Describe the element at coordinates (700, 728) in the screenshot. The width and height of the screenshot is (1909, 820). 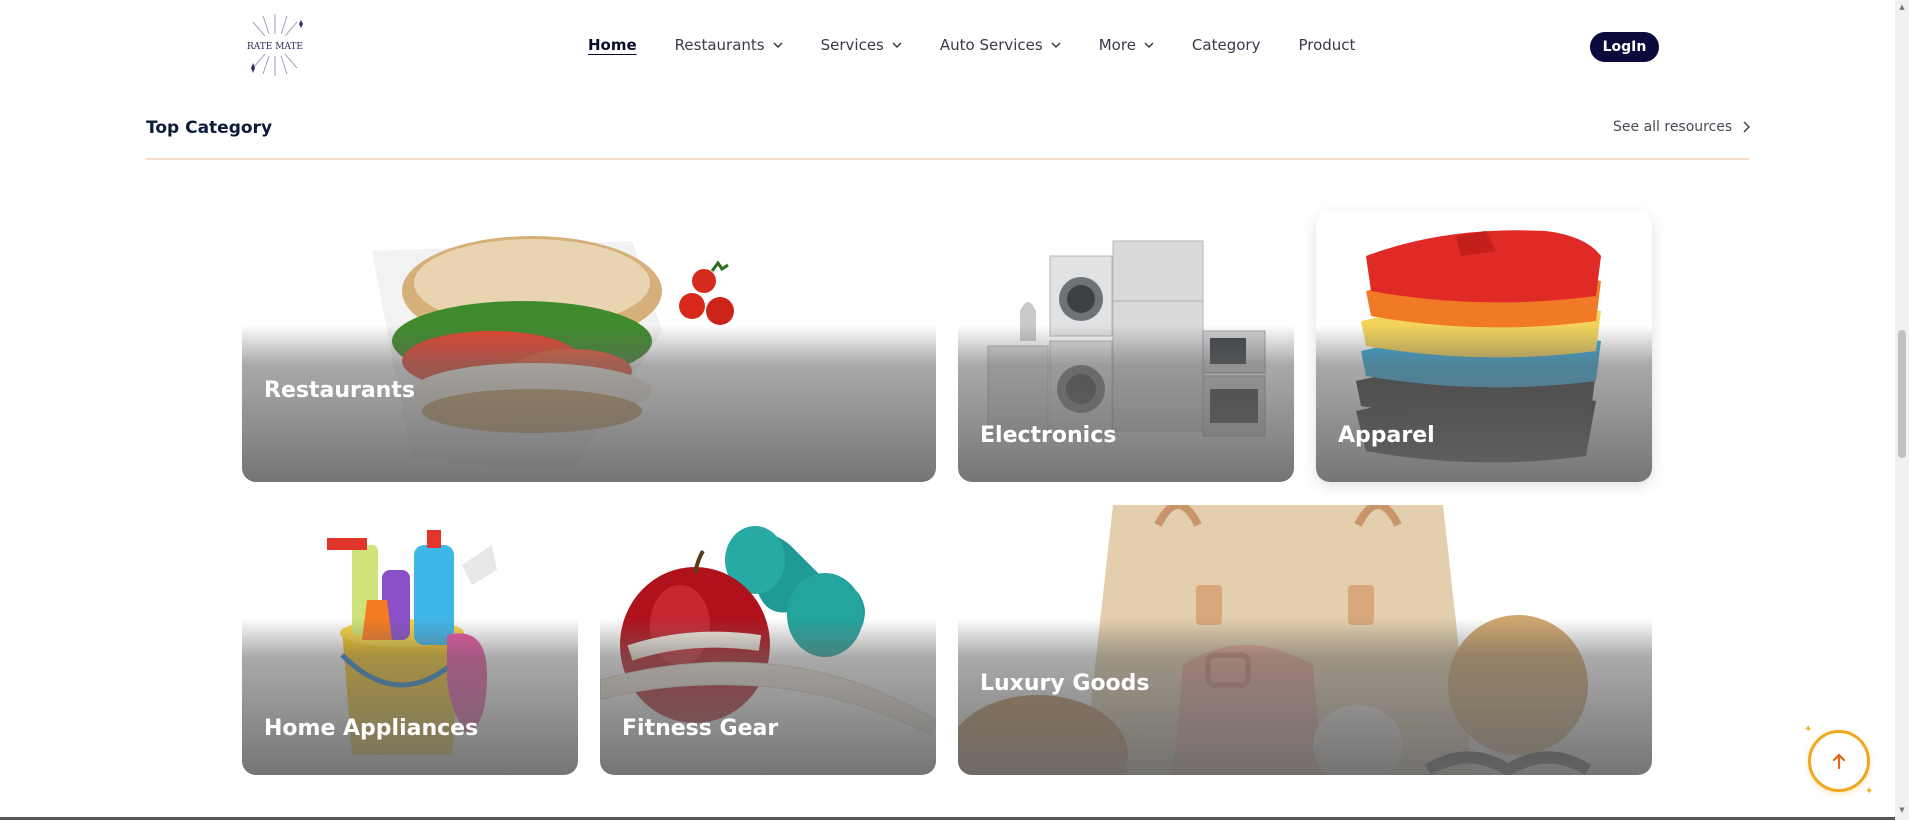
I see `category-label: Fitness Gear` at that location.